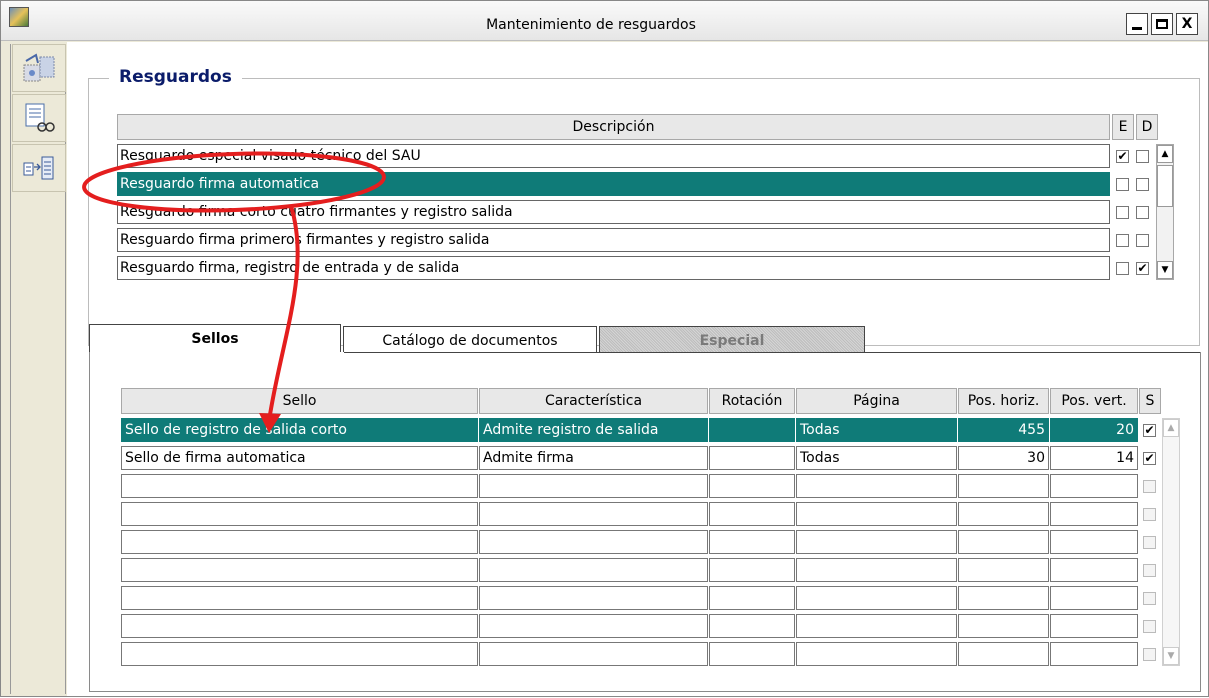 Image resolution: width=1209 pixels, height=698 pixels. Describe the element at coordinates (752, 401) in the screenshot. I see `header-rotacion: Rotación` at that location.